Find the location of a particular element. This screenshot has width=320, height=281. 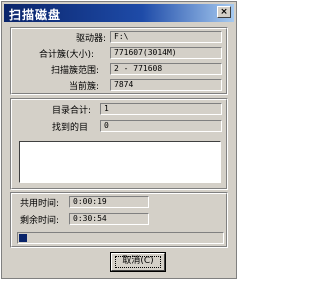

remaining-time-label: 剩余时间: is located at coordinates (40, 221).